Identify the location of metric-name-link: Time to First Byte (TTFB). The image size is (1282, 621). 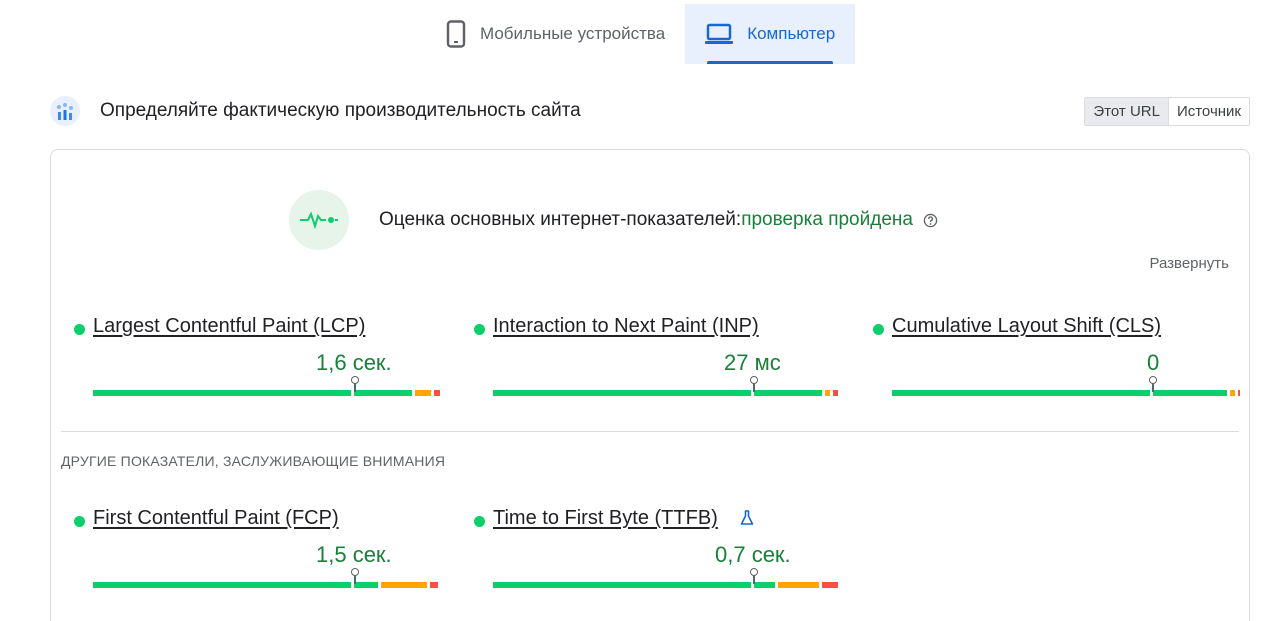
(605, 518).